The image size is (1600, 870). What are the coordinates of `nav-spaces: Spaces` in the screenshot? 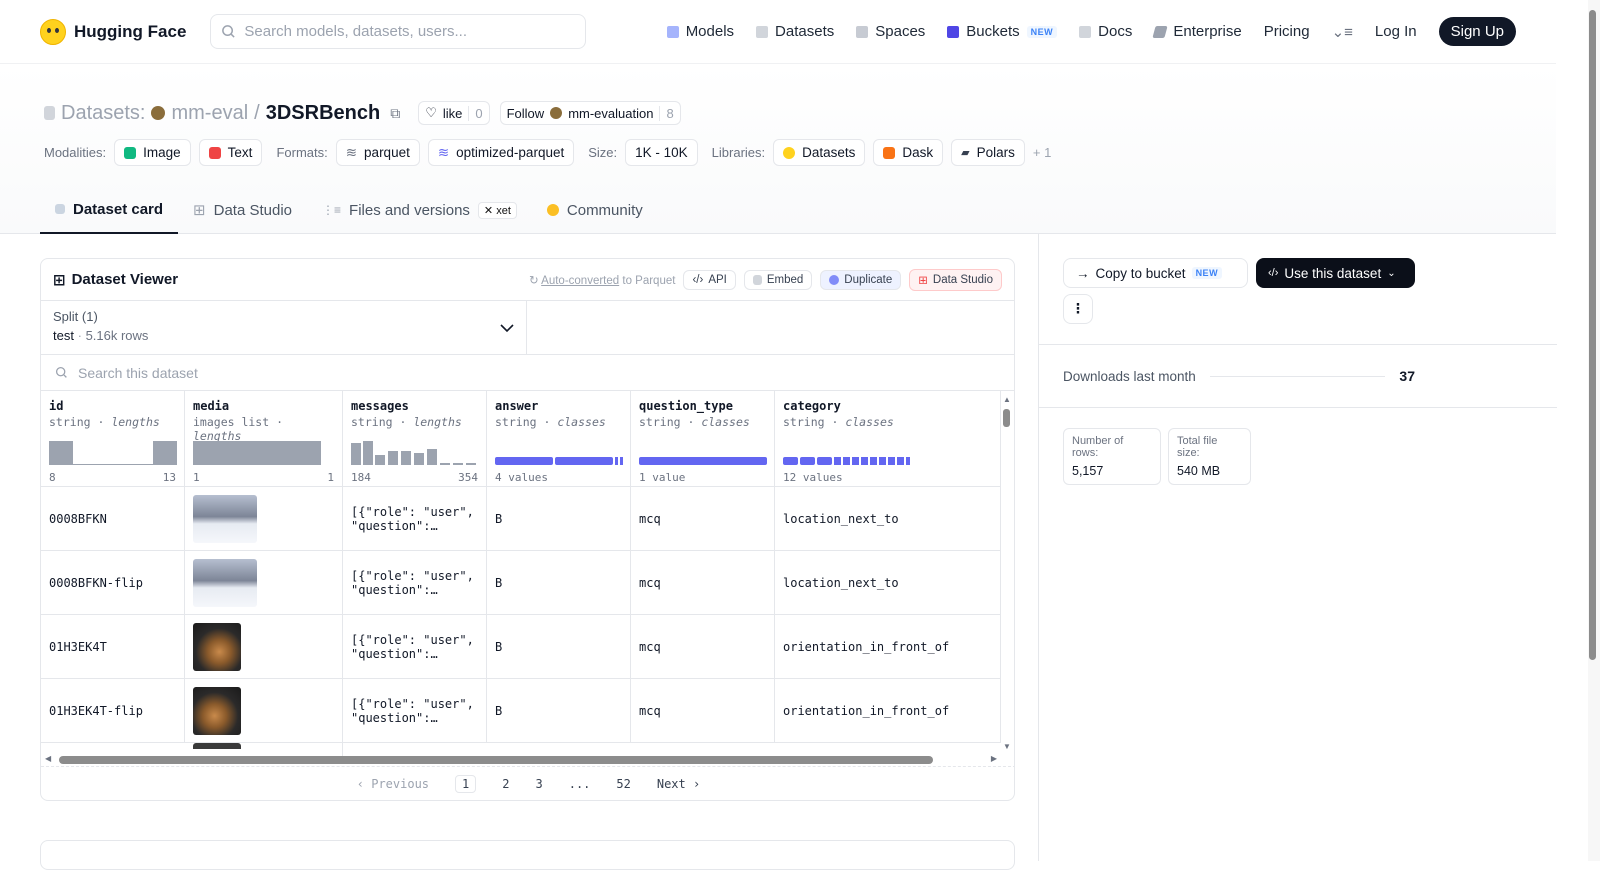 It's located at (890, 31).